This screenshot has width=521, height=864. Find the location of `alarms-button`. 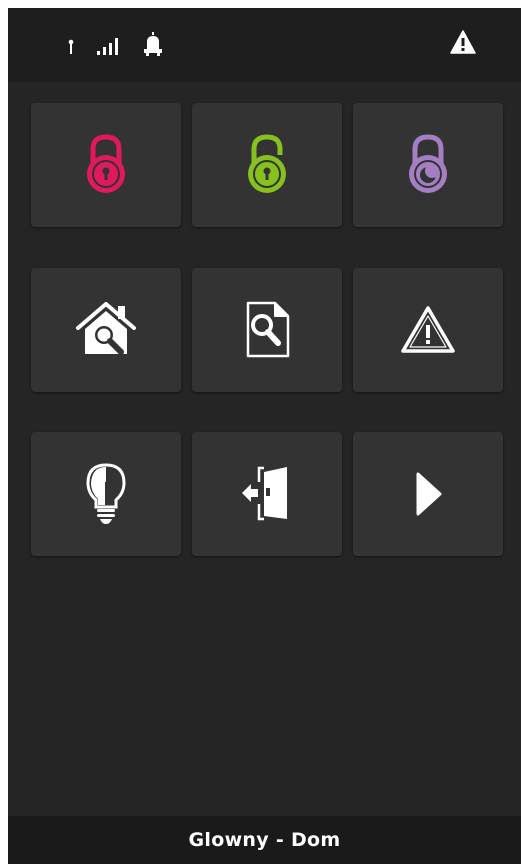

alarms-button is located at coordinates (428, 330).